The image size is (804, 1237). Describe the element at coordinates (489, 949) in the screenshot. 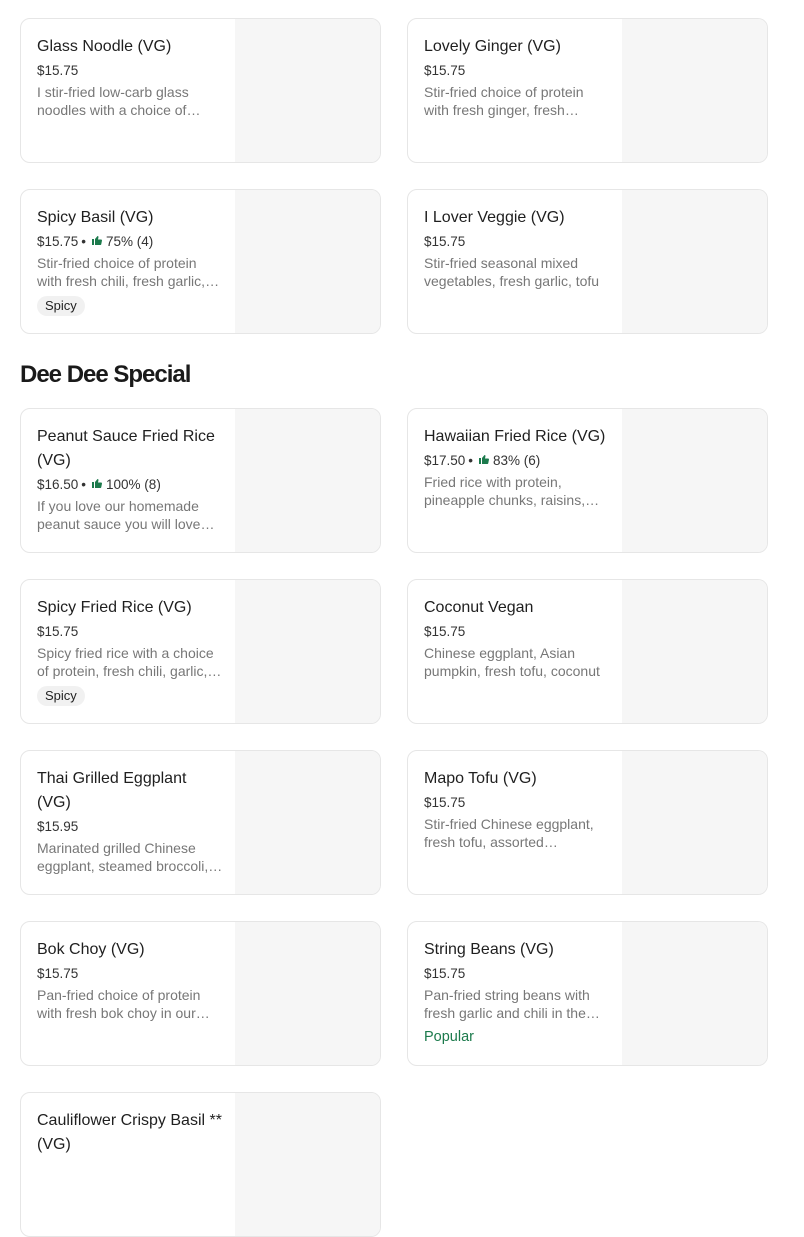

I see `menu-item-title: String Beans (VG)` at that location.